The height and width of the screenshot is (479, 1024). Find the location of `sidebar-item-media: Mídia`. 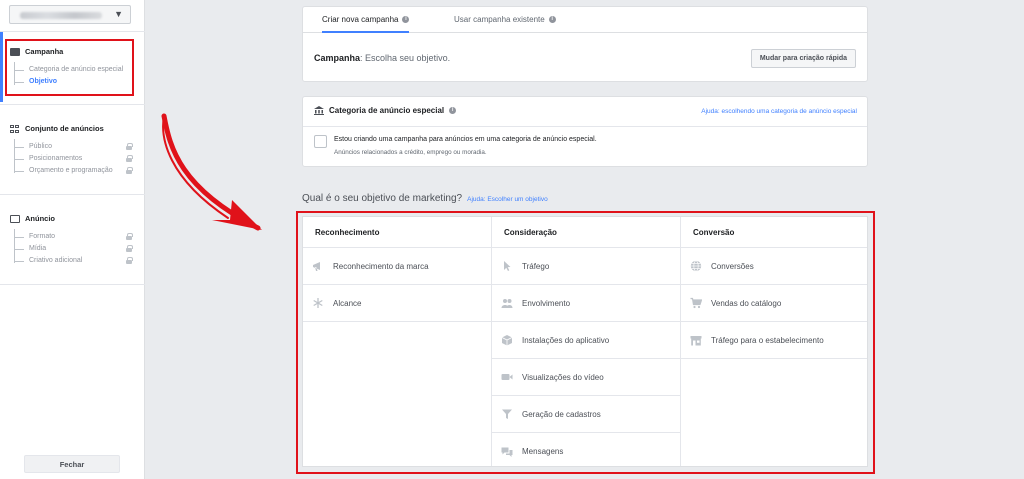

sidebar-item-media: Mídia is located at coordinates (76, 248).